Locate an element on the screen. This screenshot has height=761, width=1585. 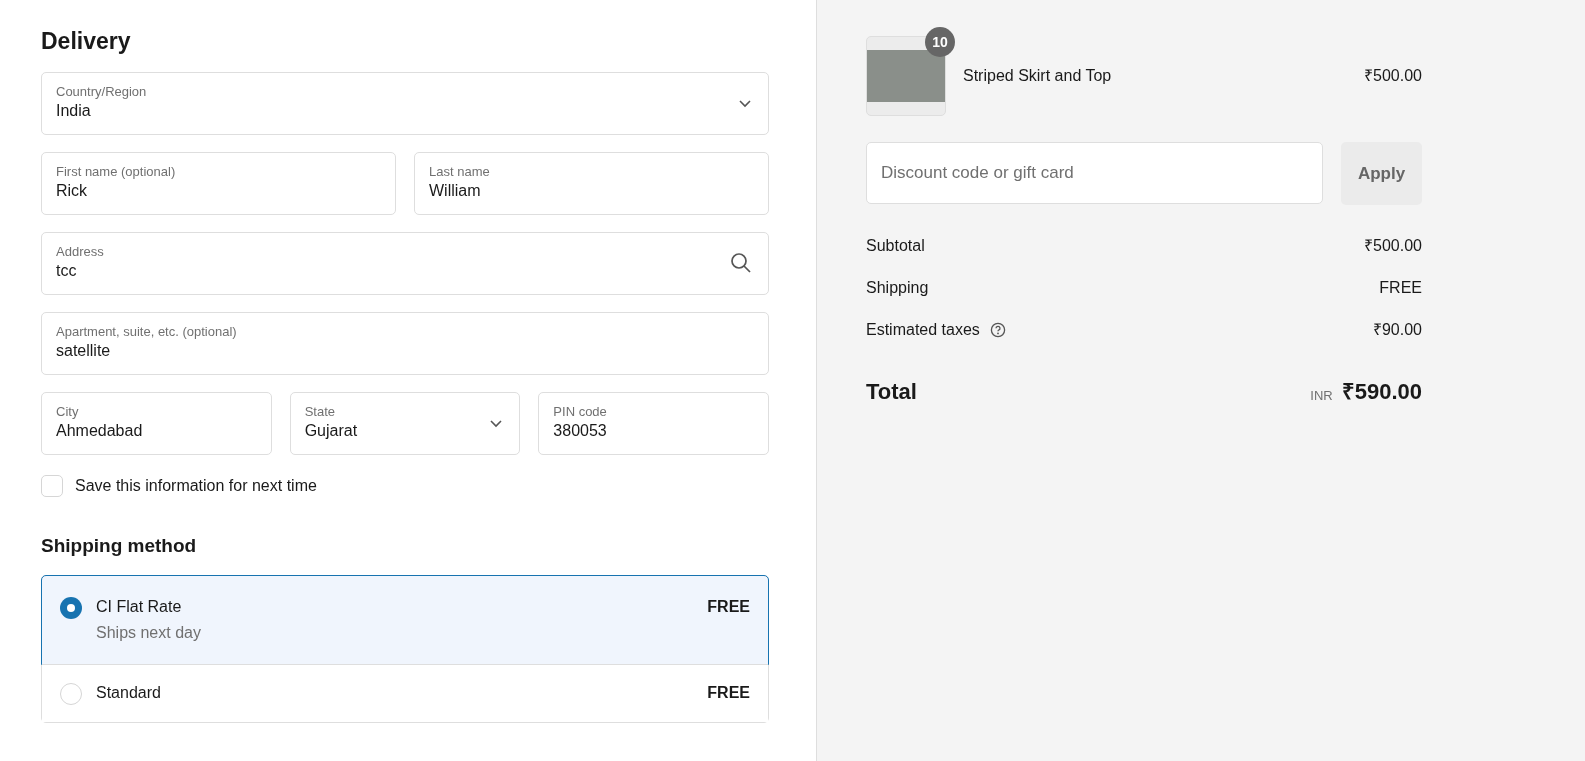
input-field: Apartment, suite, etc. (optional) satellite is located at coordinates (405, 343).